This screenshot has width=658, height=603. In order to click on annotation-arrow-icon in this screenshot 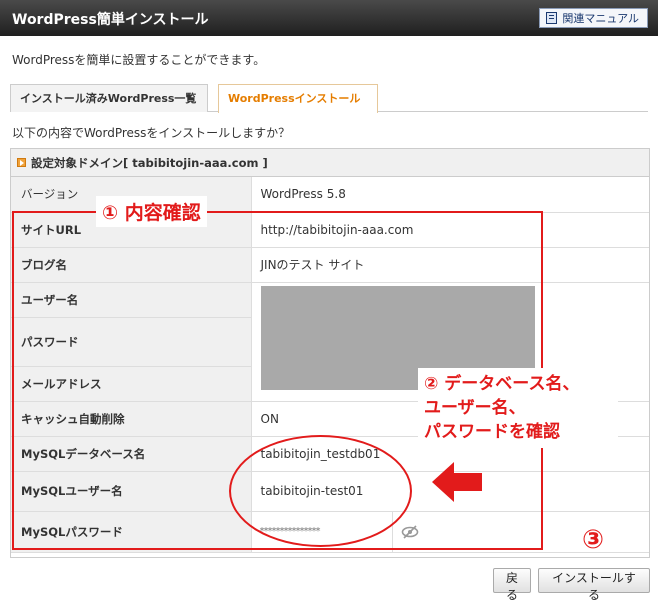, I will do `click(457, 482)`.